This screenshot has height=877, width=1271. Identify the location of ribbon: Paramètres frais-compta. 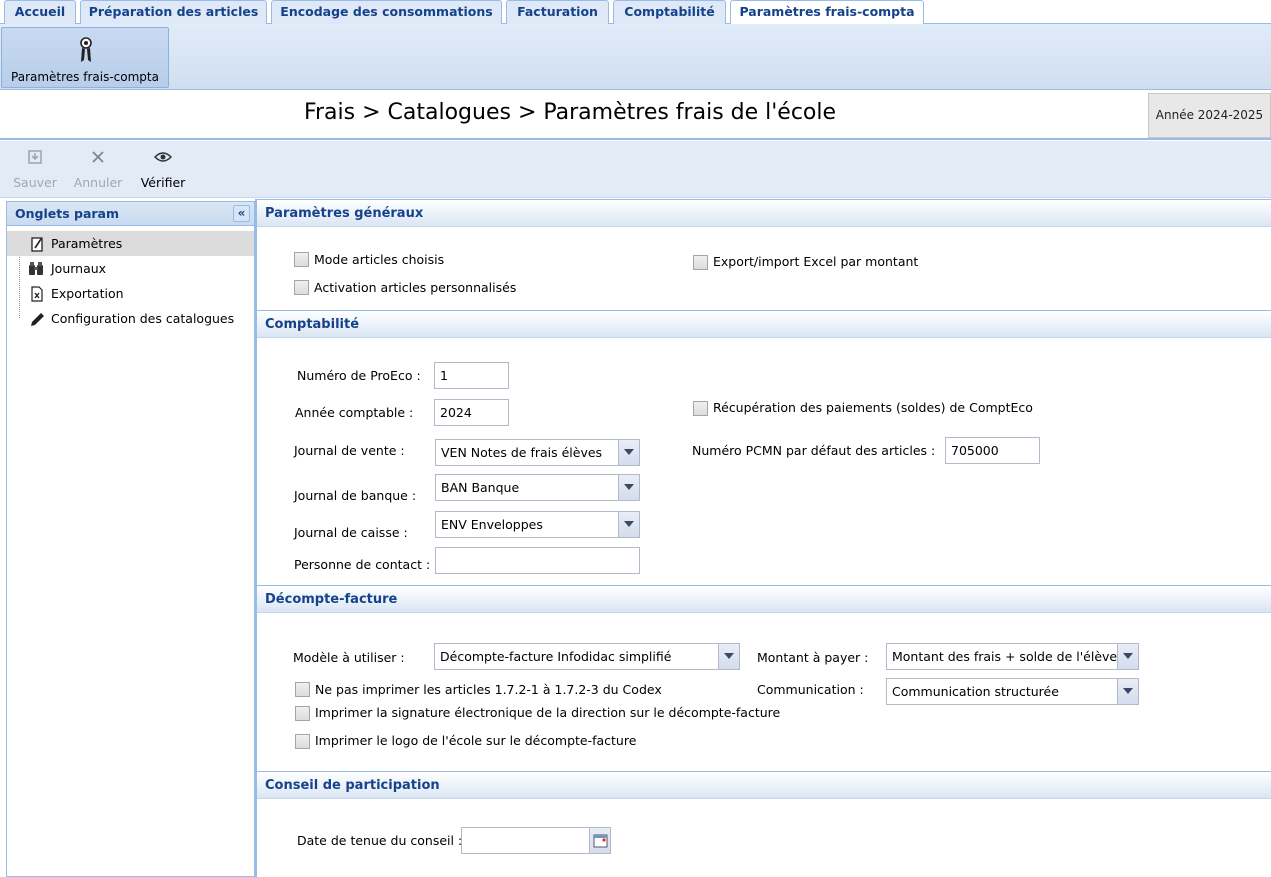
(635, 57).